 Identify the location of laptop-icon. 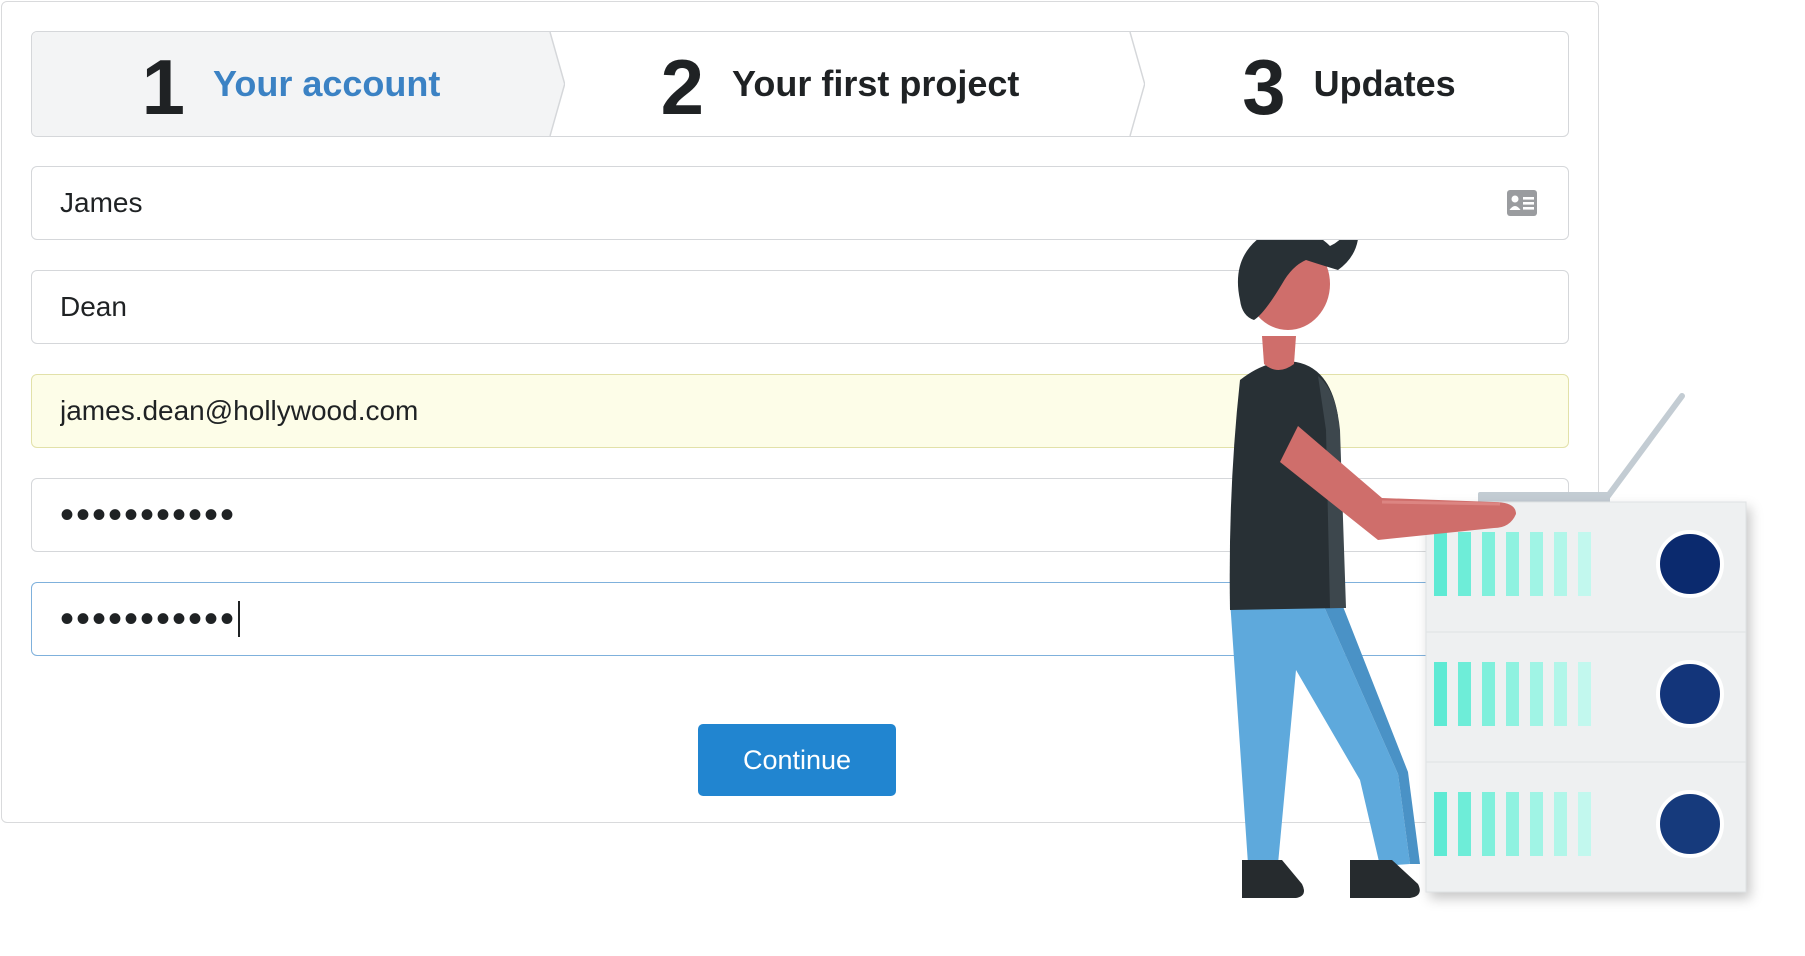
(1581, 448).